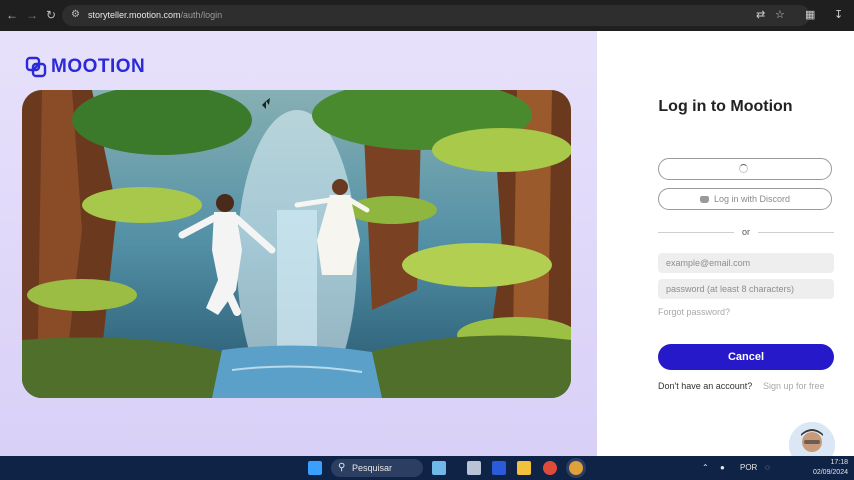 The image size is (854, 480). I want to click on signup-link: Sign up for free, so click(794, 386).